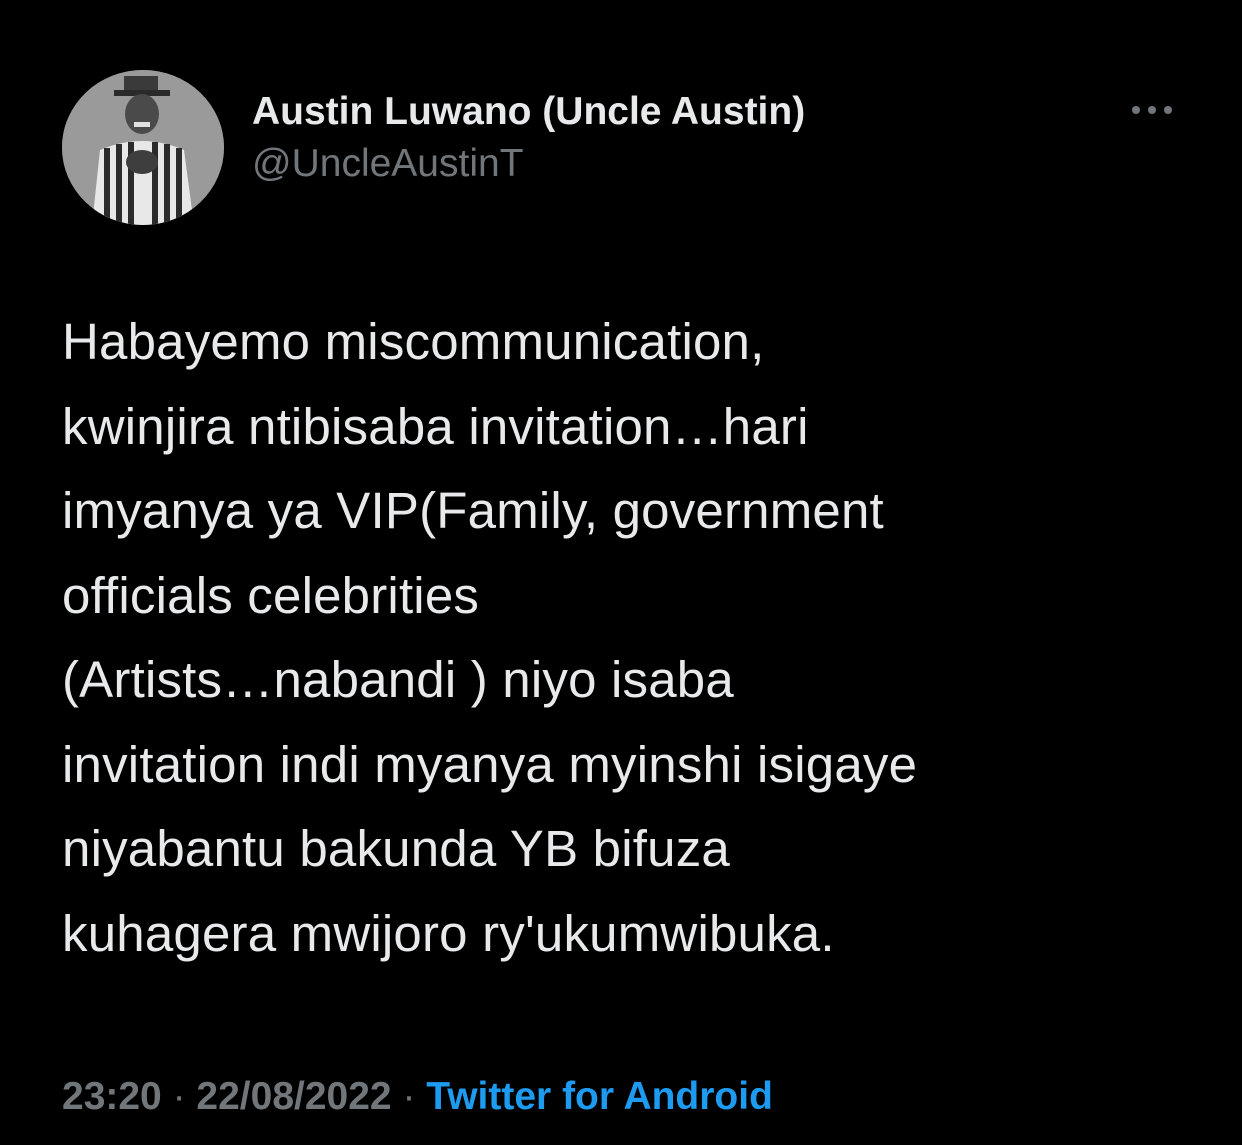 The height and width of the screenshot is (1145, 1242). I want to click on author-display-name: Austin Luwano (Uncle Austin), so click(528, 112).